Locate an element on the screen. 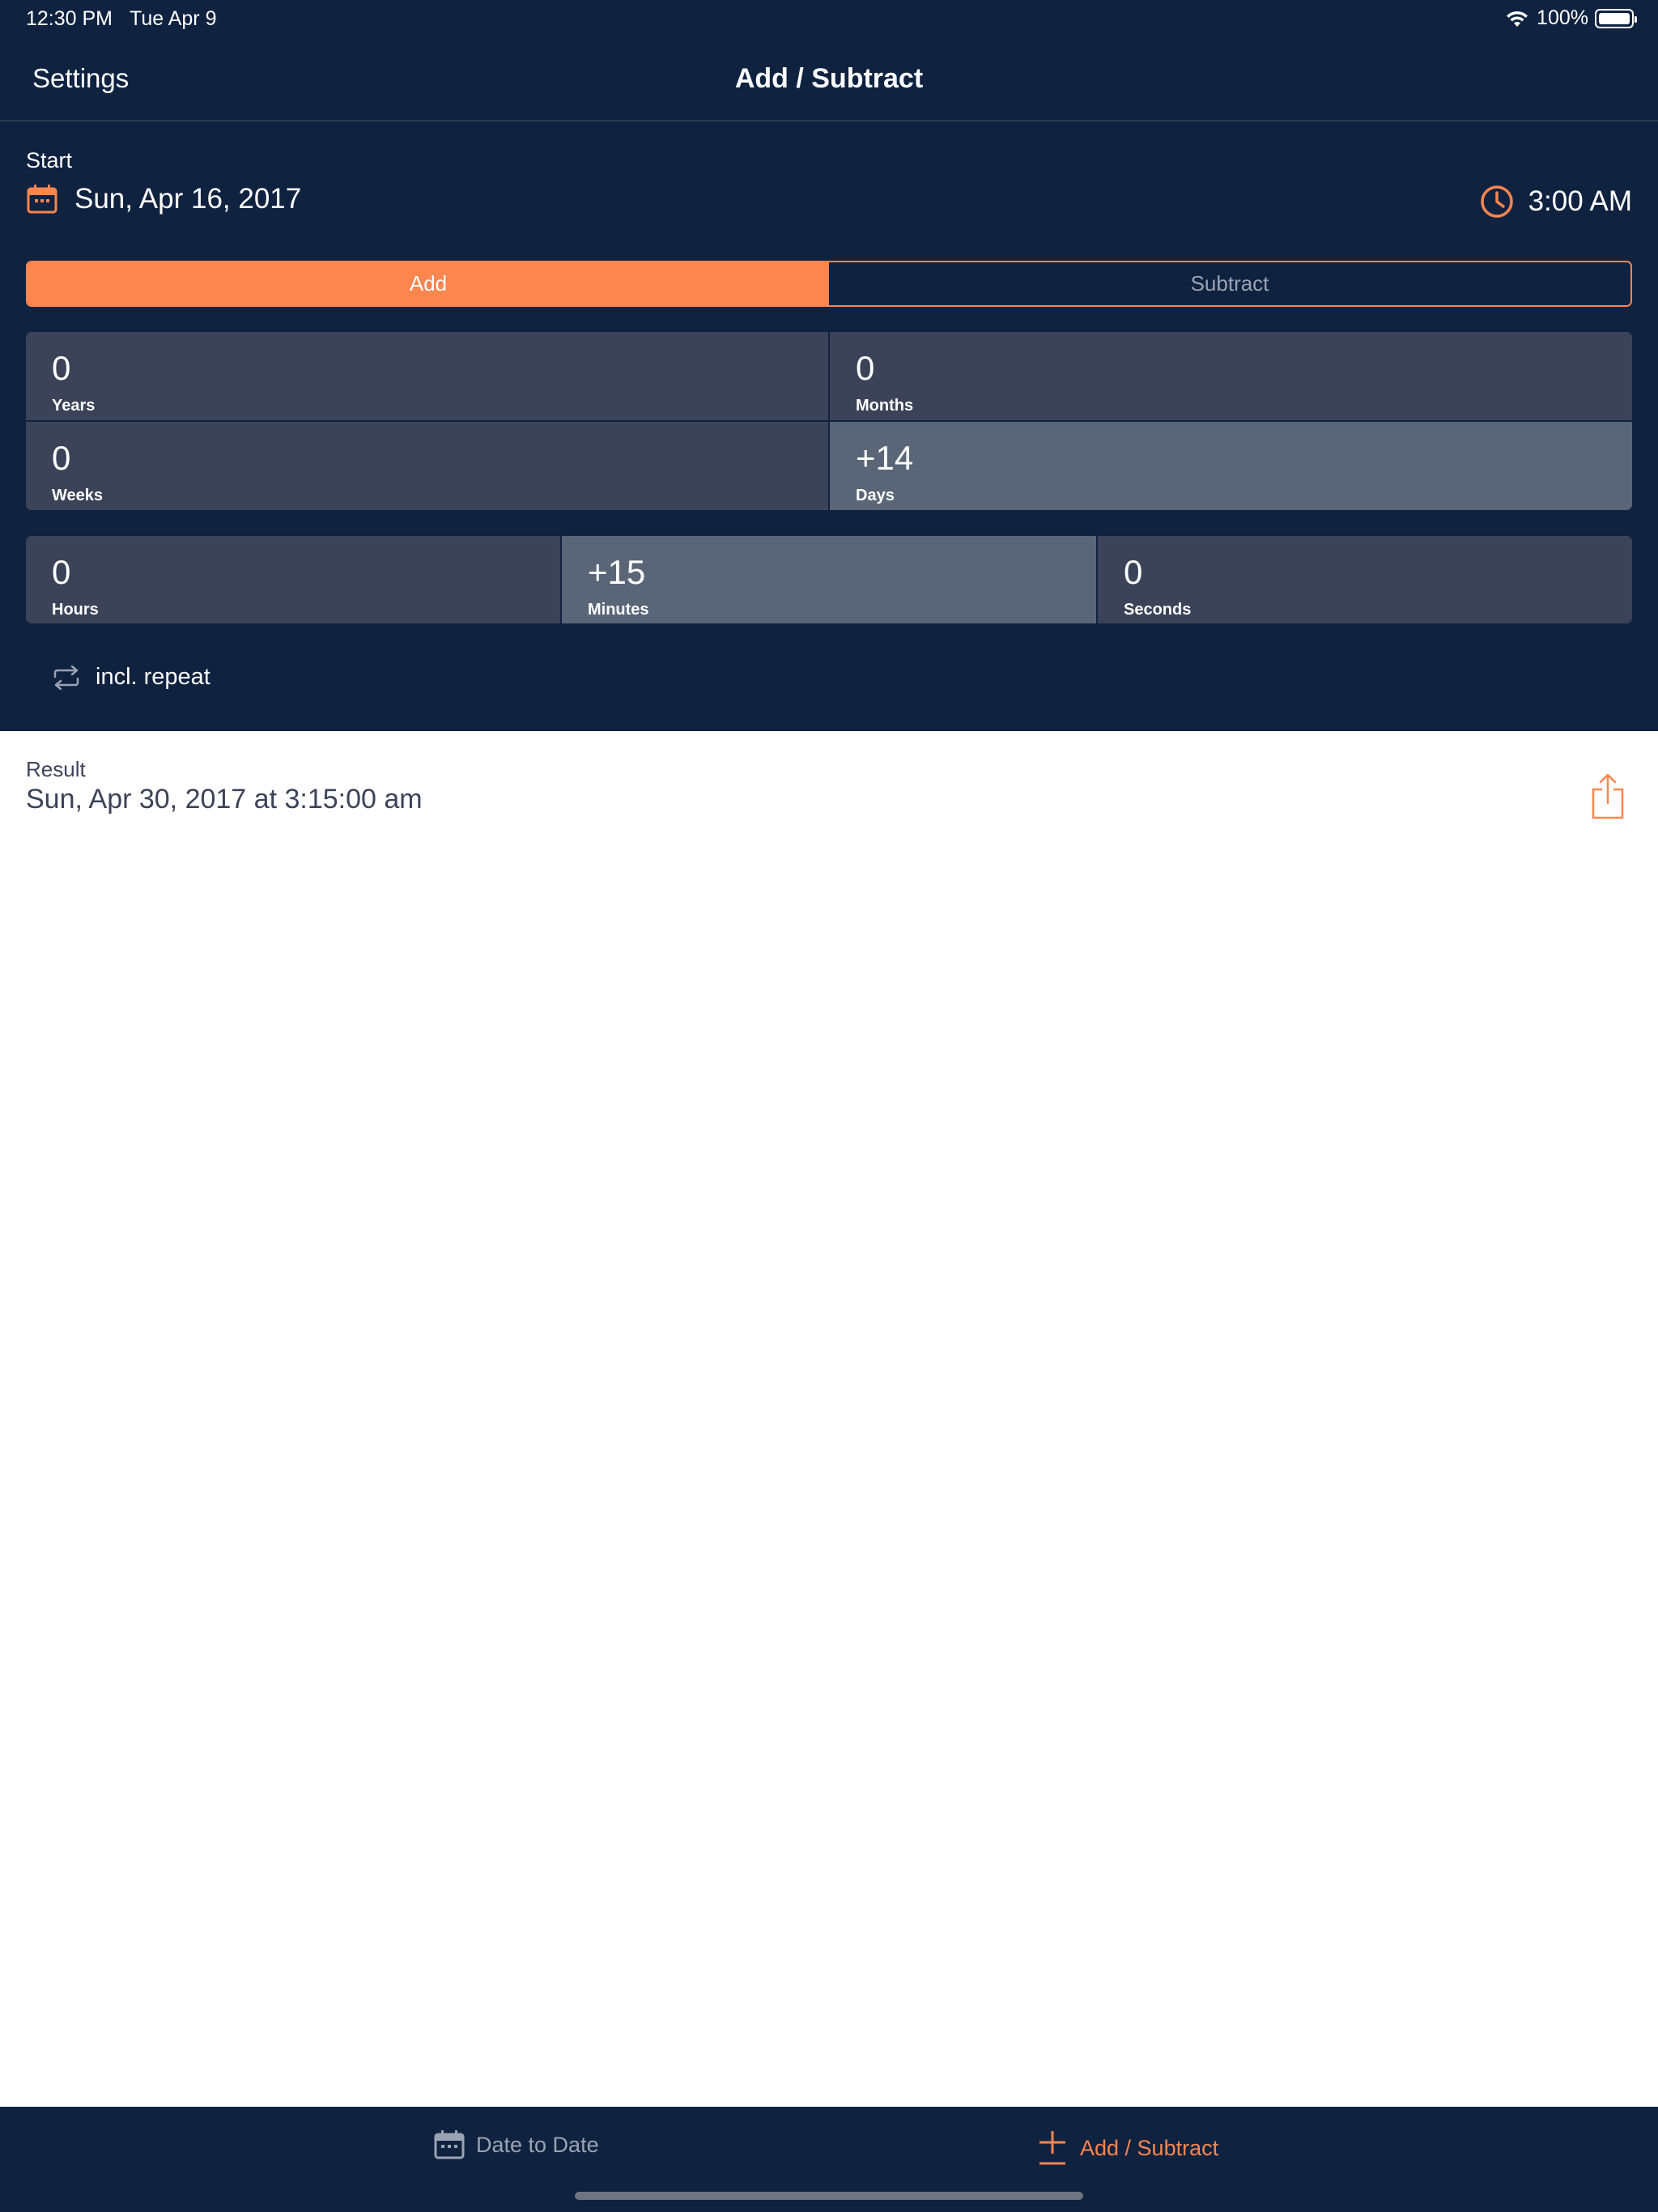 The width and height of the screenshot is (1658, 2212). minutes-value: +15 is located at coordinates (617, 572).